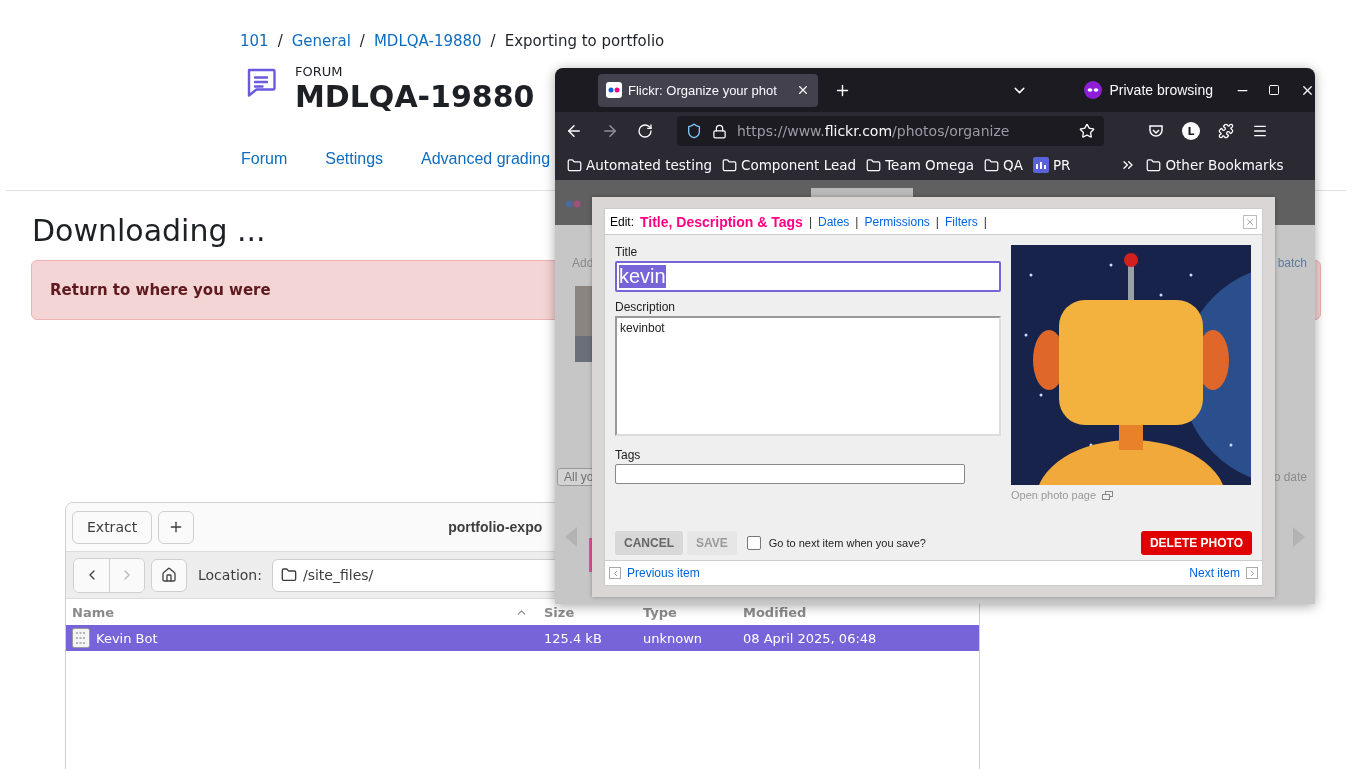  Describe the element at coordinates (112, 527) in the screenshot. I see `extract-button: Extract` at that location.